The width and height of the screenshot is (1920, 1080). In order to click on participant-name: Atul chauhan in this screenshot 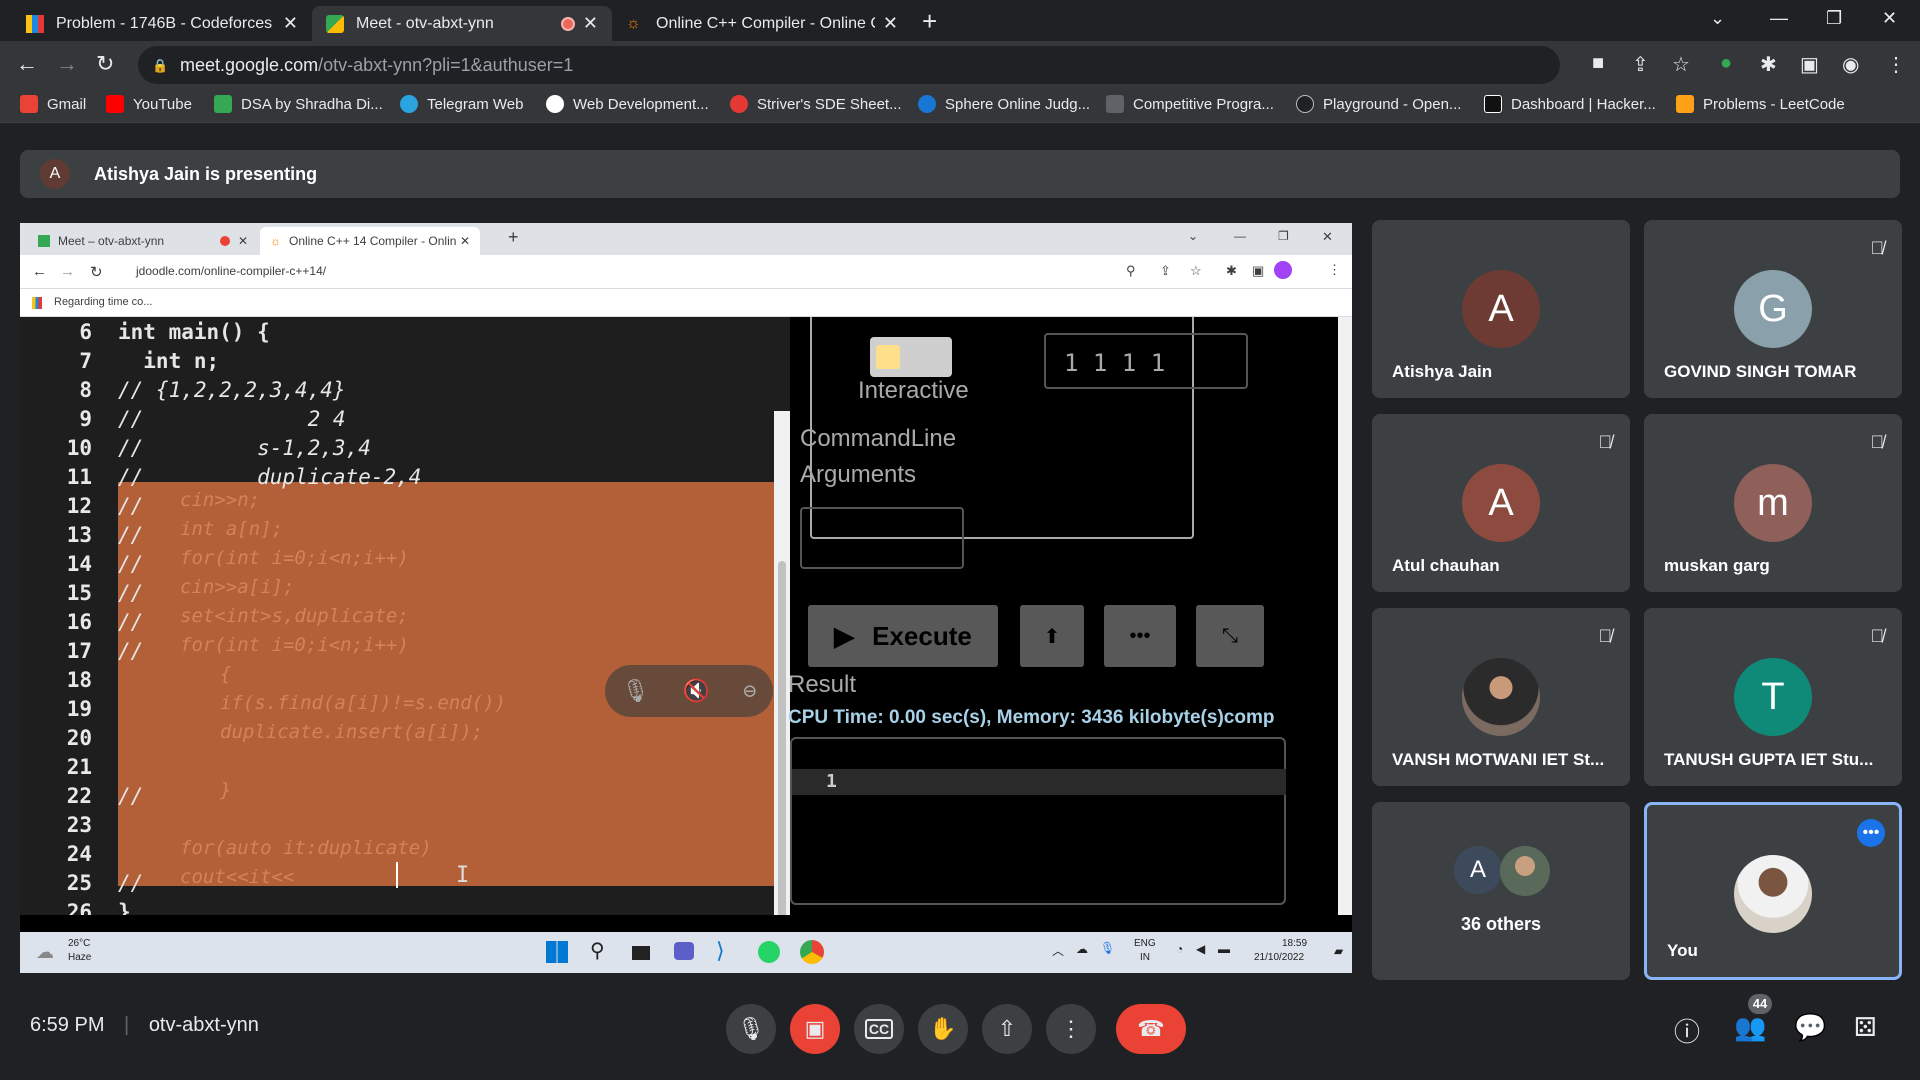, I will do `click(1446, 565)`.